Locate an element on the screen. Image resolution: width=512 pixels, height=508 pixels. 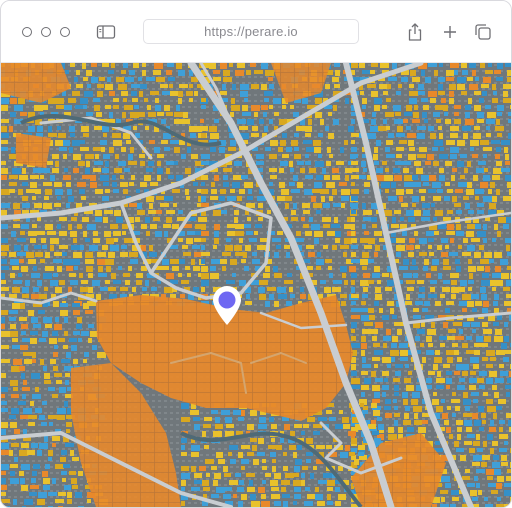
tabs-overview-icon is located at coordinates (483, 32).